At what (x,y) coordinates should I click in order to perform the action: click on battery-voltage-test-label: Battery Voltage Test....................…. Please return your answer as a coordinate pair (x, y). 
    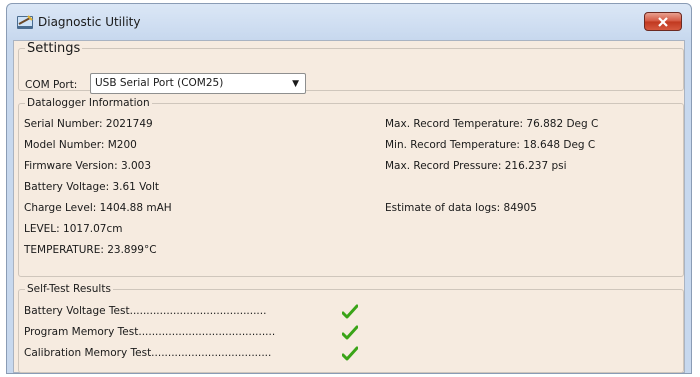
    Looking at the image, I should click on (145, 311).